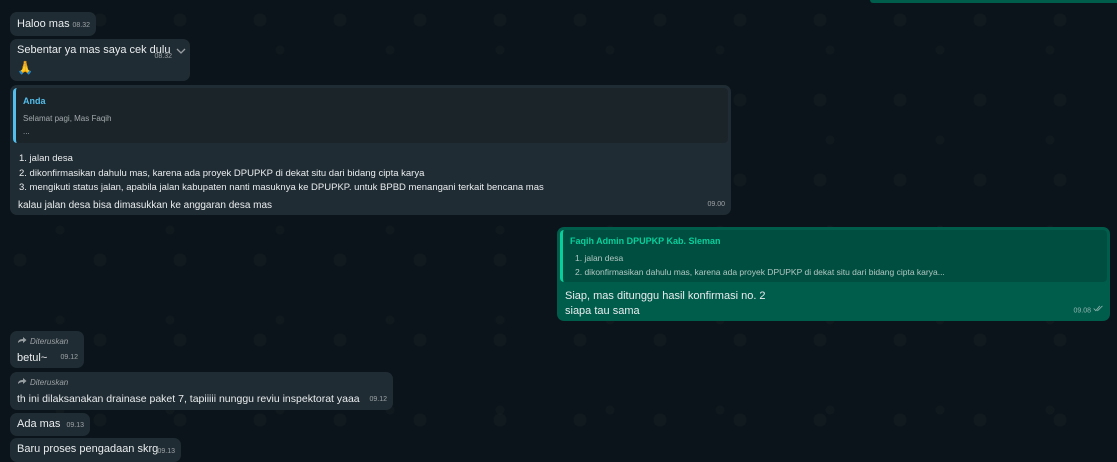 Image resolution: width=1117 pixels, height=462 pixels. I want to click on previous-outgoing-bubble-edge, so click(993, 1).